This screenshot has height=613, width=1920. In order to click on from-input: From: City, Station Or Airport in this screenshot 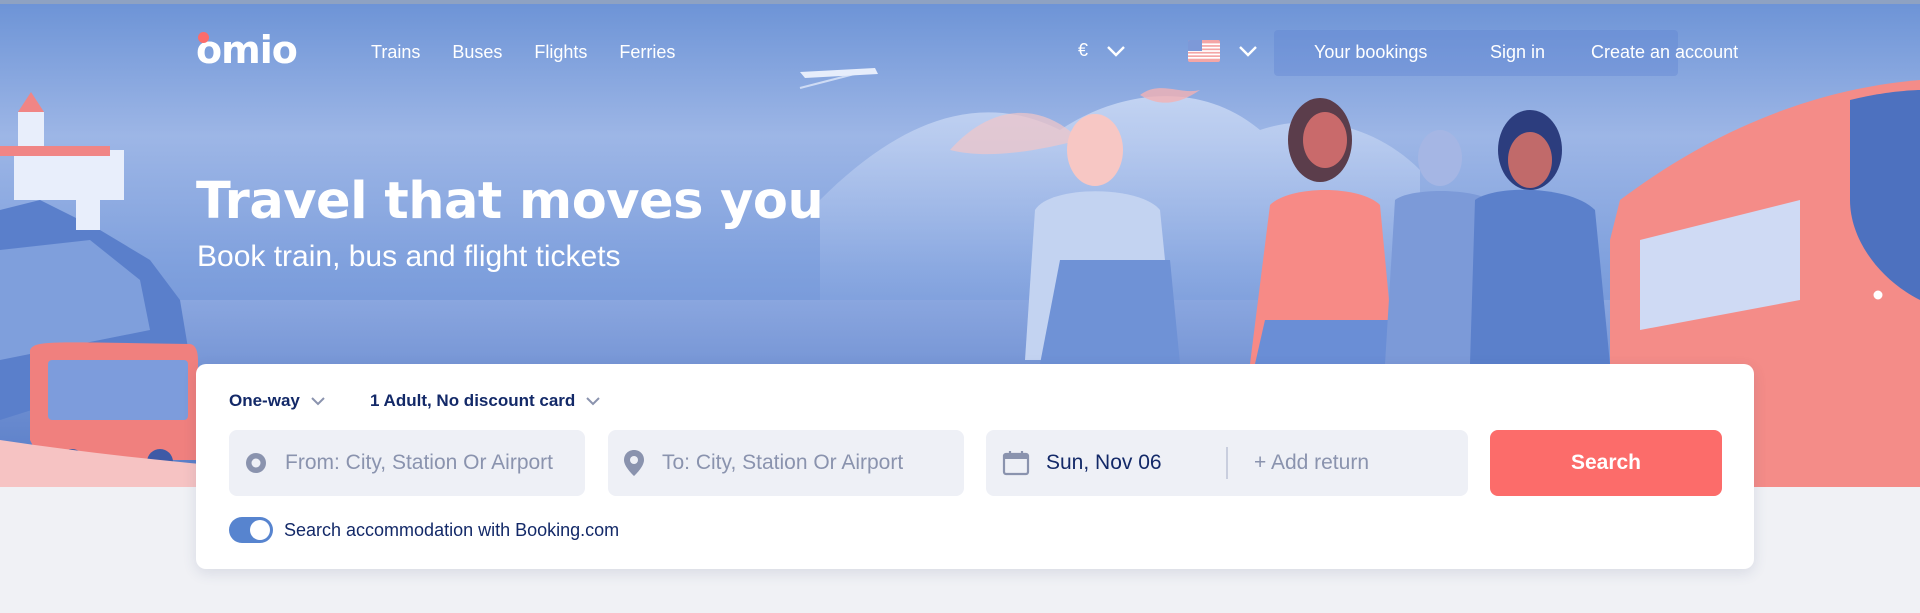, I will do `click(427, 463)`.